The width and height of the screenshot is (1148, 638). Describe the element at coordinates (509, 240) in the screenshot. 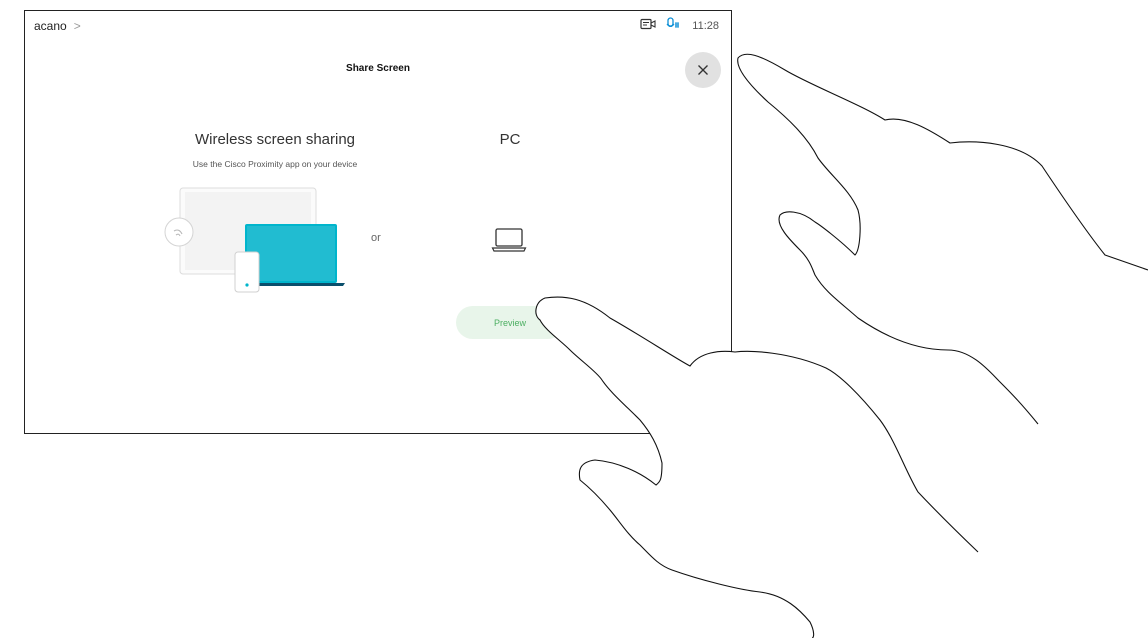

I see `laptop-icon` at that location.